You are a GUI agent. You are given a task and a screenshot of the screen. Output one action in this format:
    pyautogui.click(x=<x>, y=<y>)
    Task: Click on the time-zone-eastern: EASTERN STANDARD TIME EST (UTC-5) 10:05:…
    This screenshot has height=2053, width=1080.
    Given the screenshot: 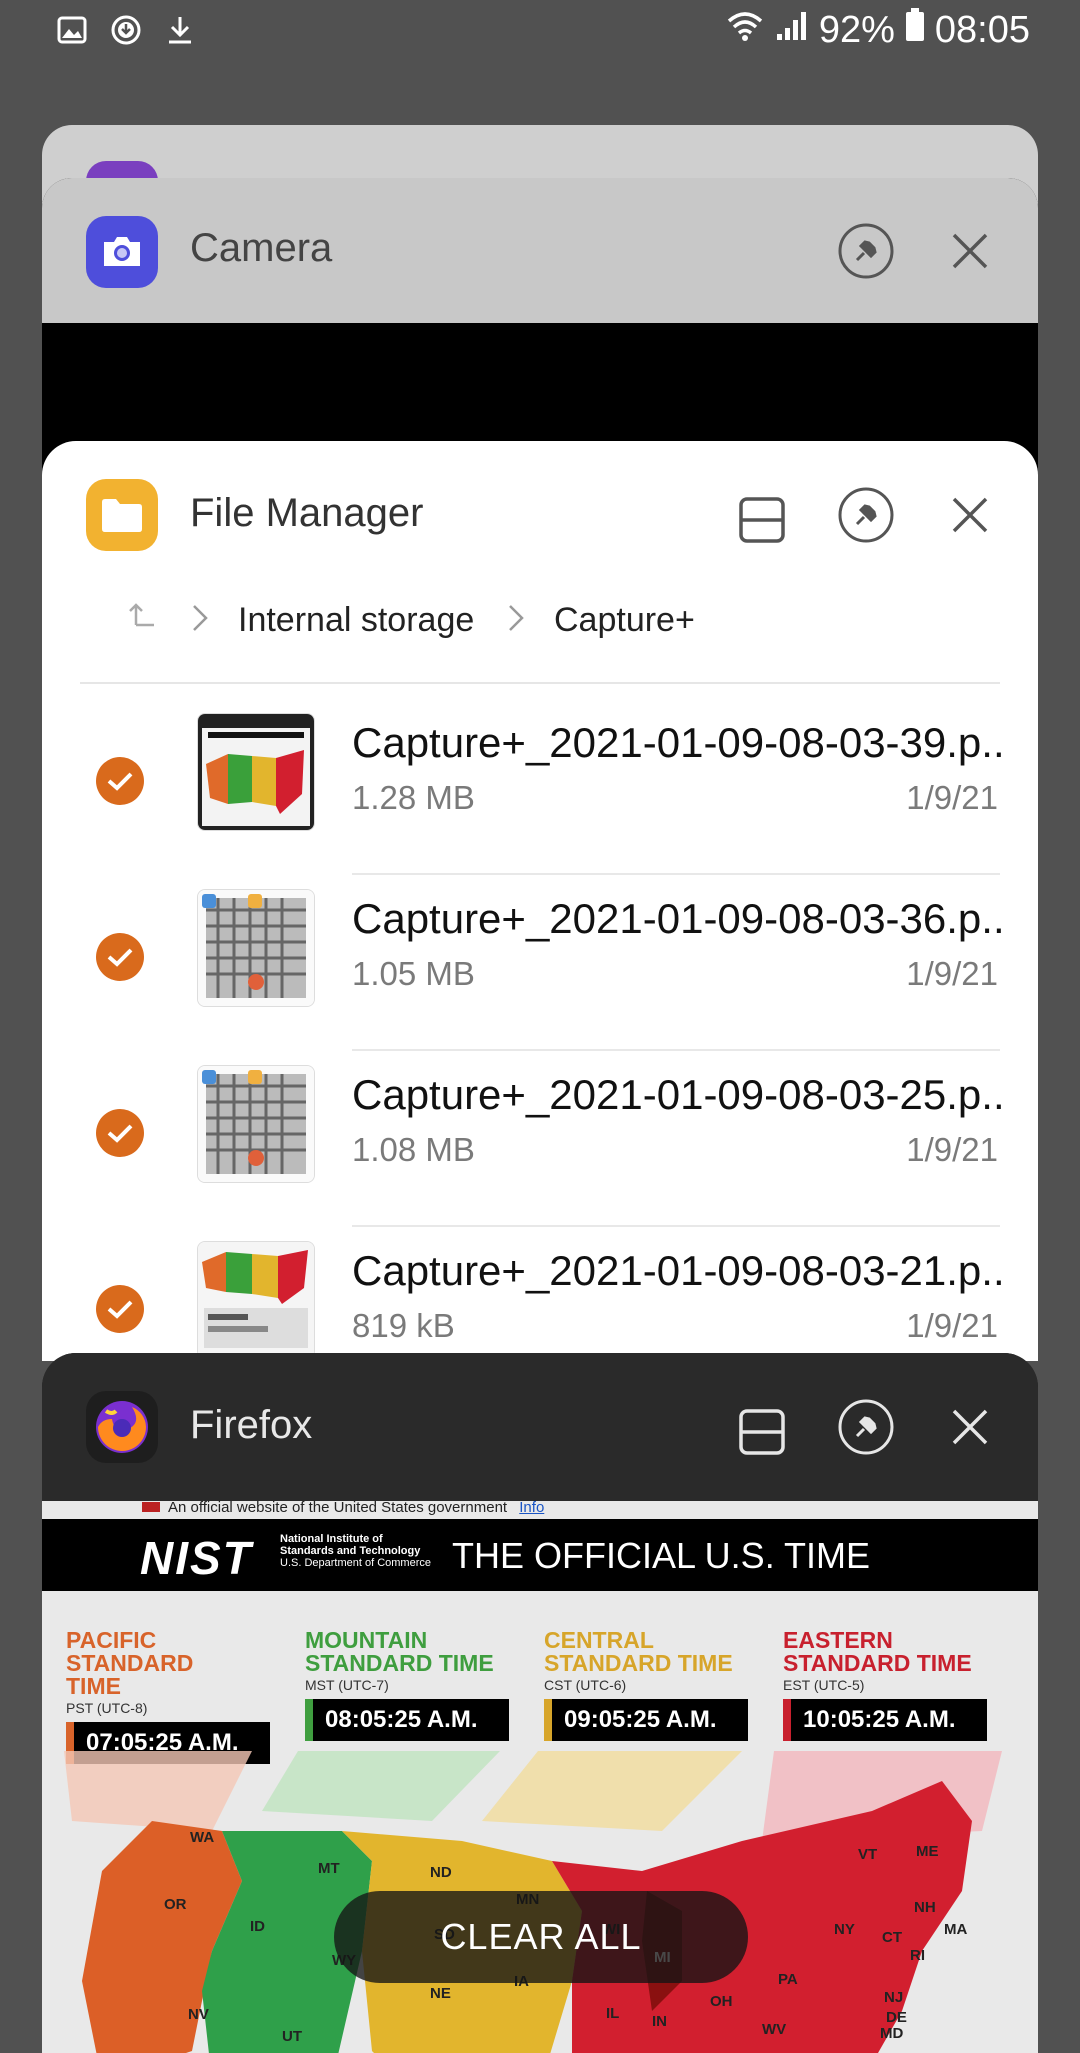 What is the action you would take?
    pyautogui.click(x=893, y=1685)
    